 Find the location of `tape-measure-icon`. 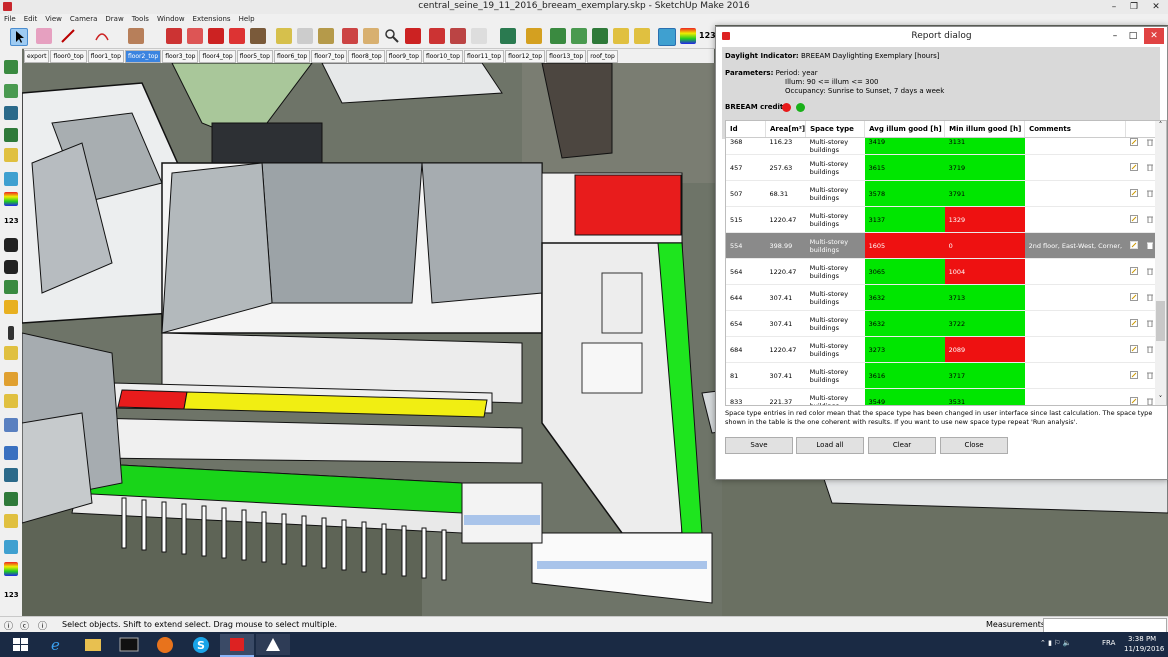

tape-measure-icon is located at coordinates (284, 36).